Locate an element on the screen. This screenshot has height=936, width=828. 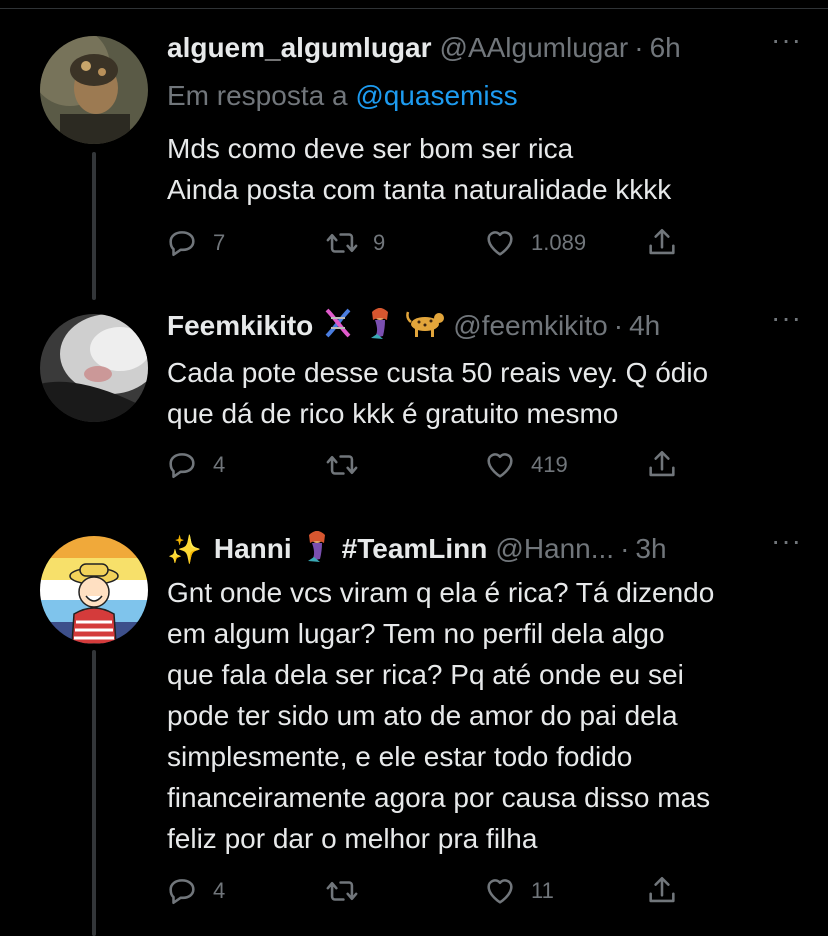
action-bar: 4 11 is located at coordinates (425, 894).